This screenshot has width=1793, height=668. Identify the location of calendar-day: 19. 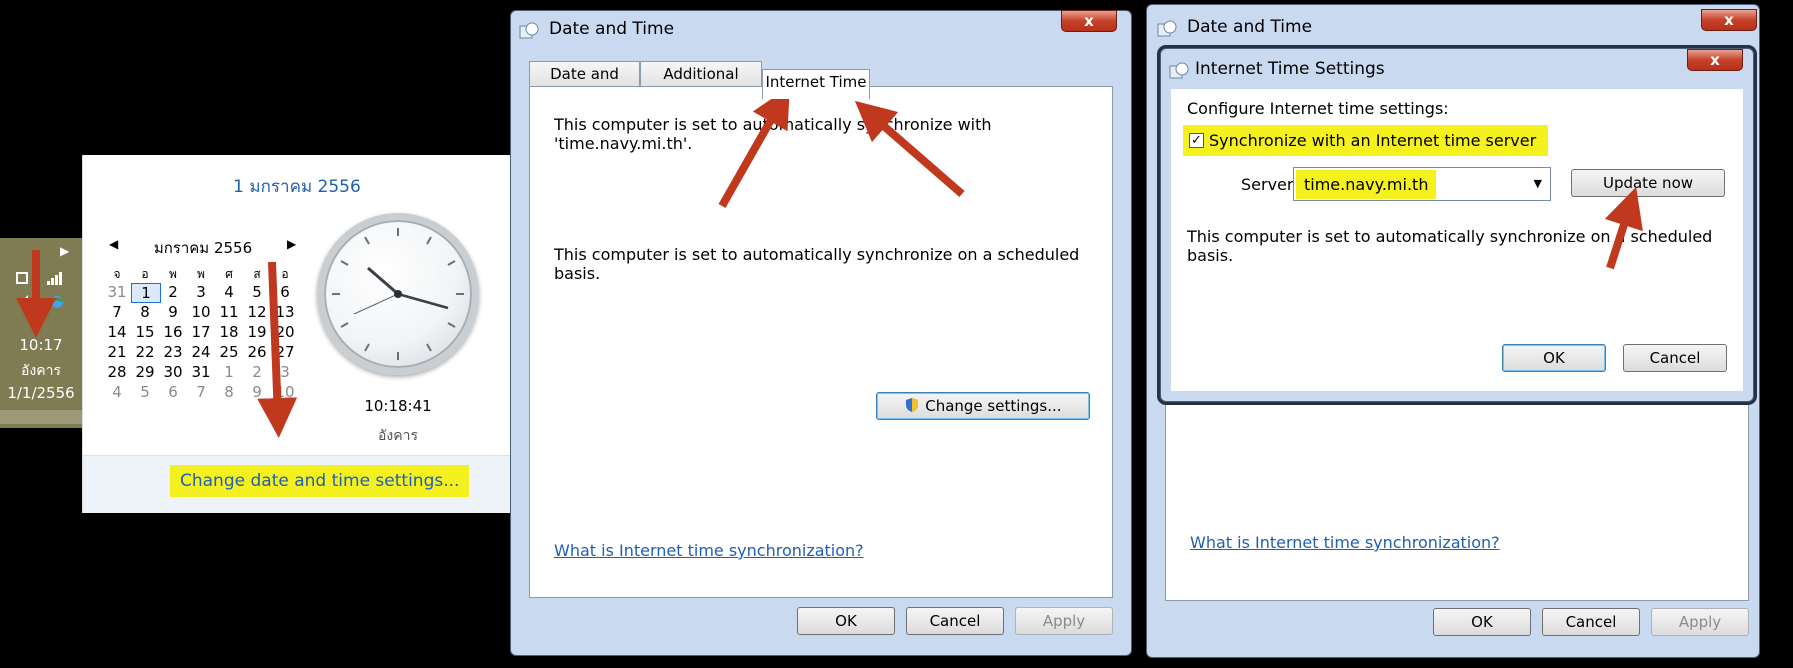
(257, 332).